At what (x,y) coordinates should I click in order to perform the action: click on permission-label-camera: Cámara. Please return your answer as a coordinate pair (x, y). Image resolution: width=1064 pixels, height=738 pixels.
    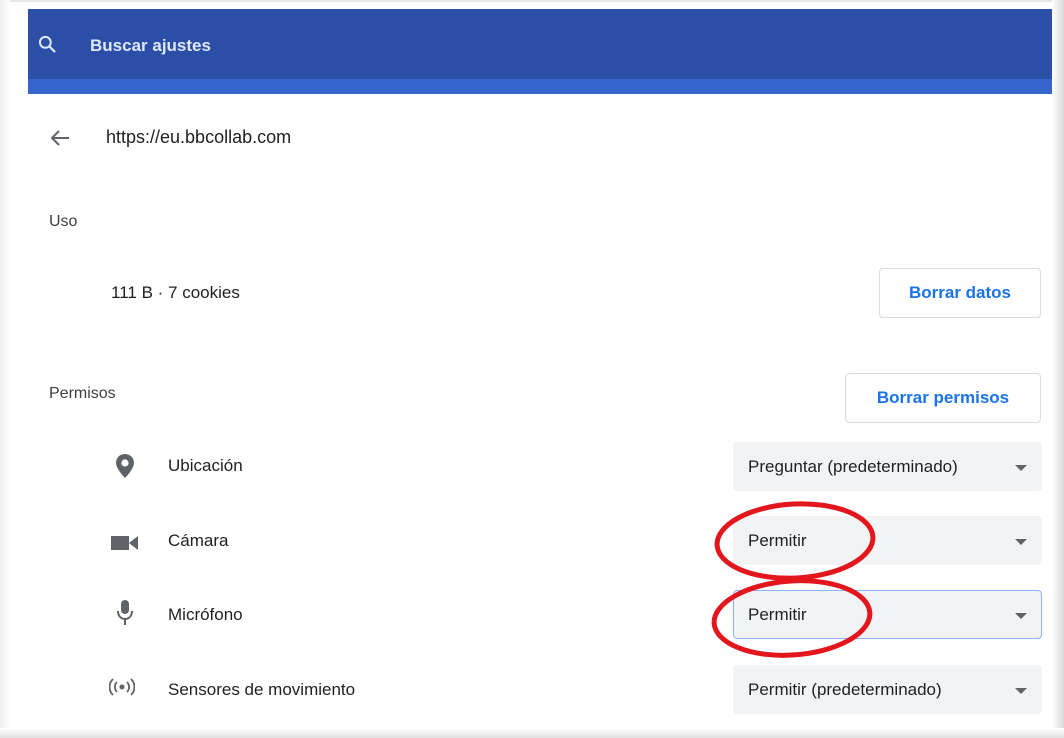
    Looking at the image, I should click on (198, 540).